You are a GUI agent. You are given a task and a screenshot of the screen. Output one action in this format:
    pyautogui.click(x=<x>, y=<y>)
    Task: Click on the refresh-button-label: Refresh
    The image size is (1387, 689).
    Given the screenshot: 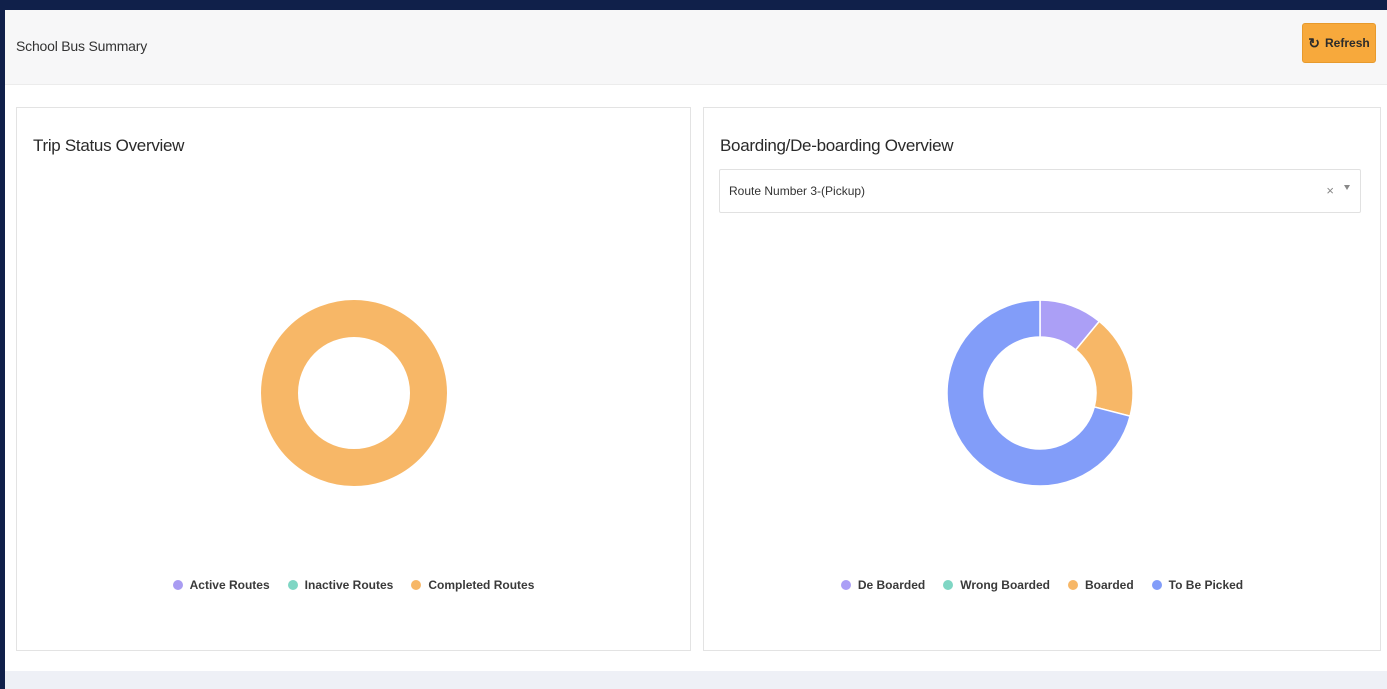 What is the action you would take?
    pyautogui.click(x=1347, y=43)
    